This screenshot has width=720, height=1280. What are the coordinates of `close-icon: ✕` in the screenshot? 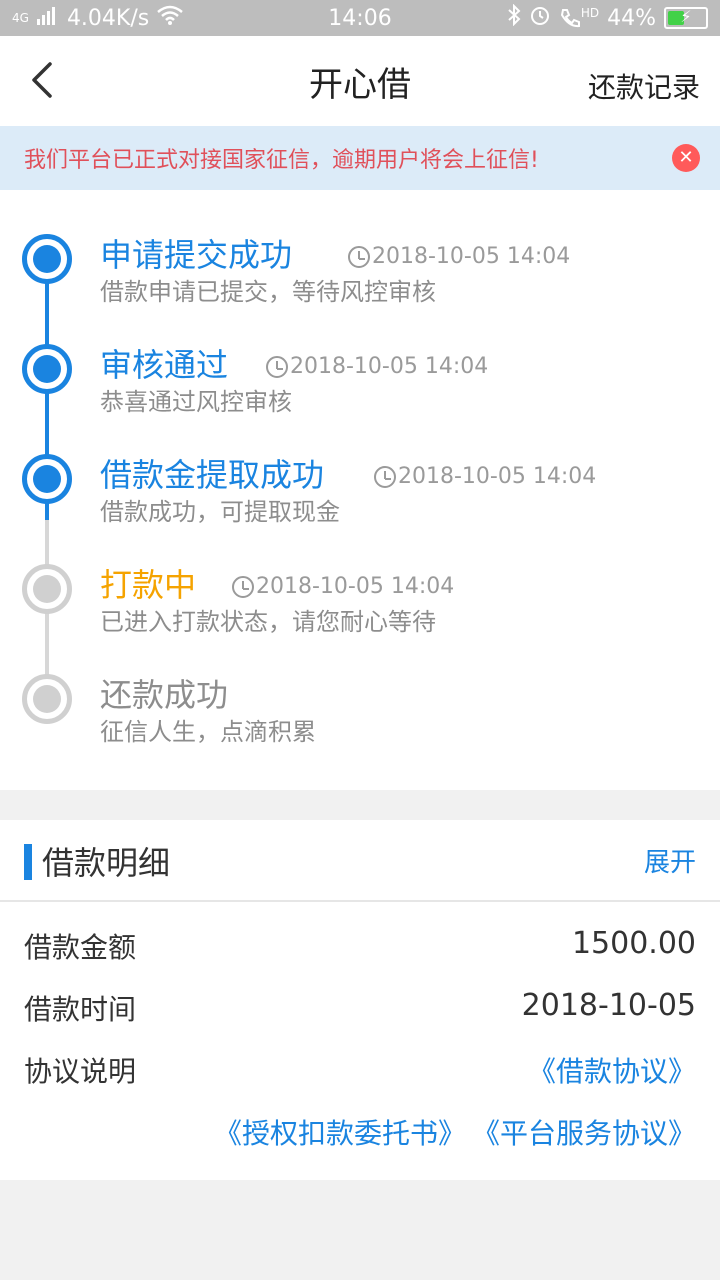 It's located at (686, 157).